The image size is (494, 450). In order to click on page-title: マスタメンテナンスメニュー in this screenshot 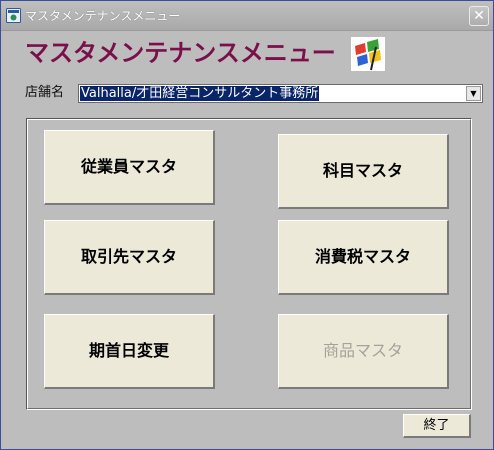, I will do `click(180, 53)`.